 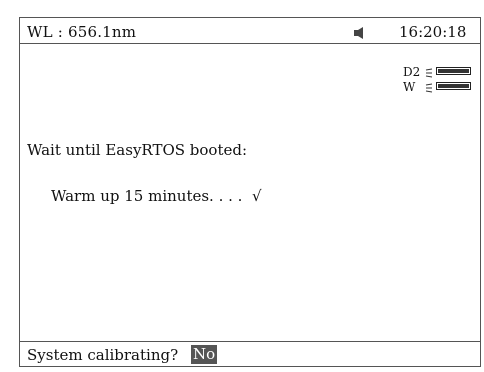 I want to click on lamp-w-label: W, so click(x=409, y=87).